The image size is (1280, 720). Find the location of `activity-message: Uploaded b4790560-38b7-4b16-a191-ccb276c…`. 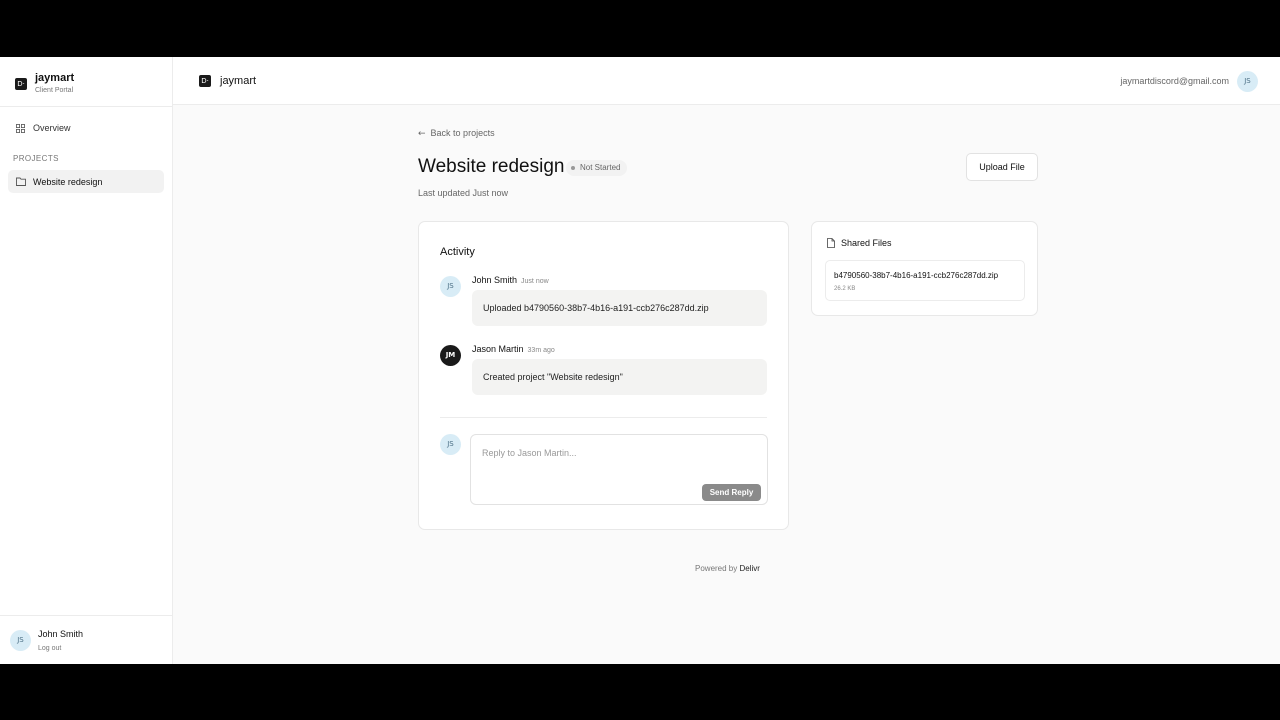

activity-message: Uploaded b4790560-38b7-4b16-a191-ccb276c… is located at coordinates (619, 308).